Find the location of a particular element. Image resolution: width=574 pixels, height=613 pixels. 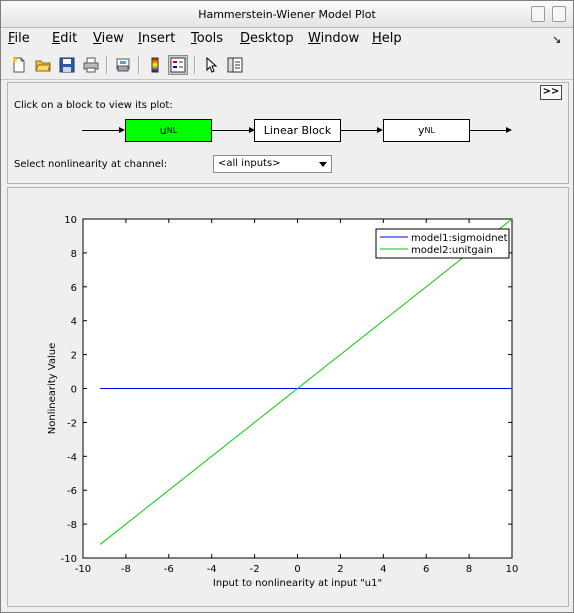

select-label: Select nonlinearity at channel: is located at coordinates (91, 164).